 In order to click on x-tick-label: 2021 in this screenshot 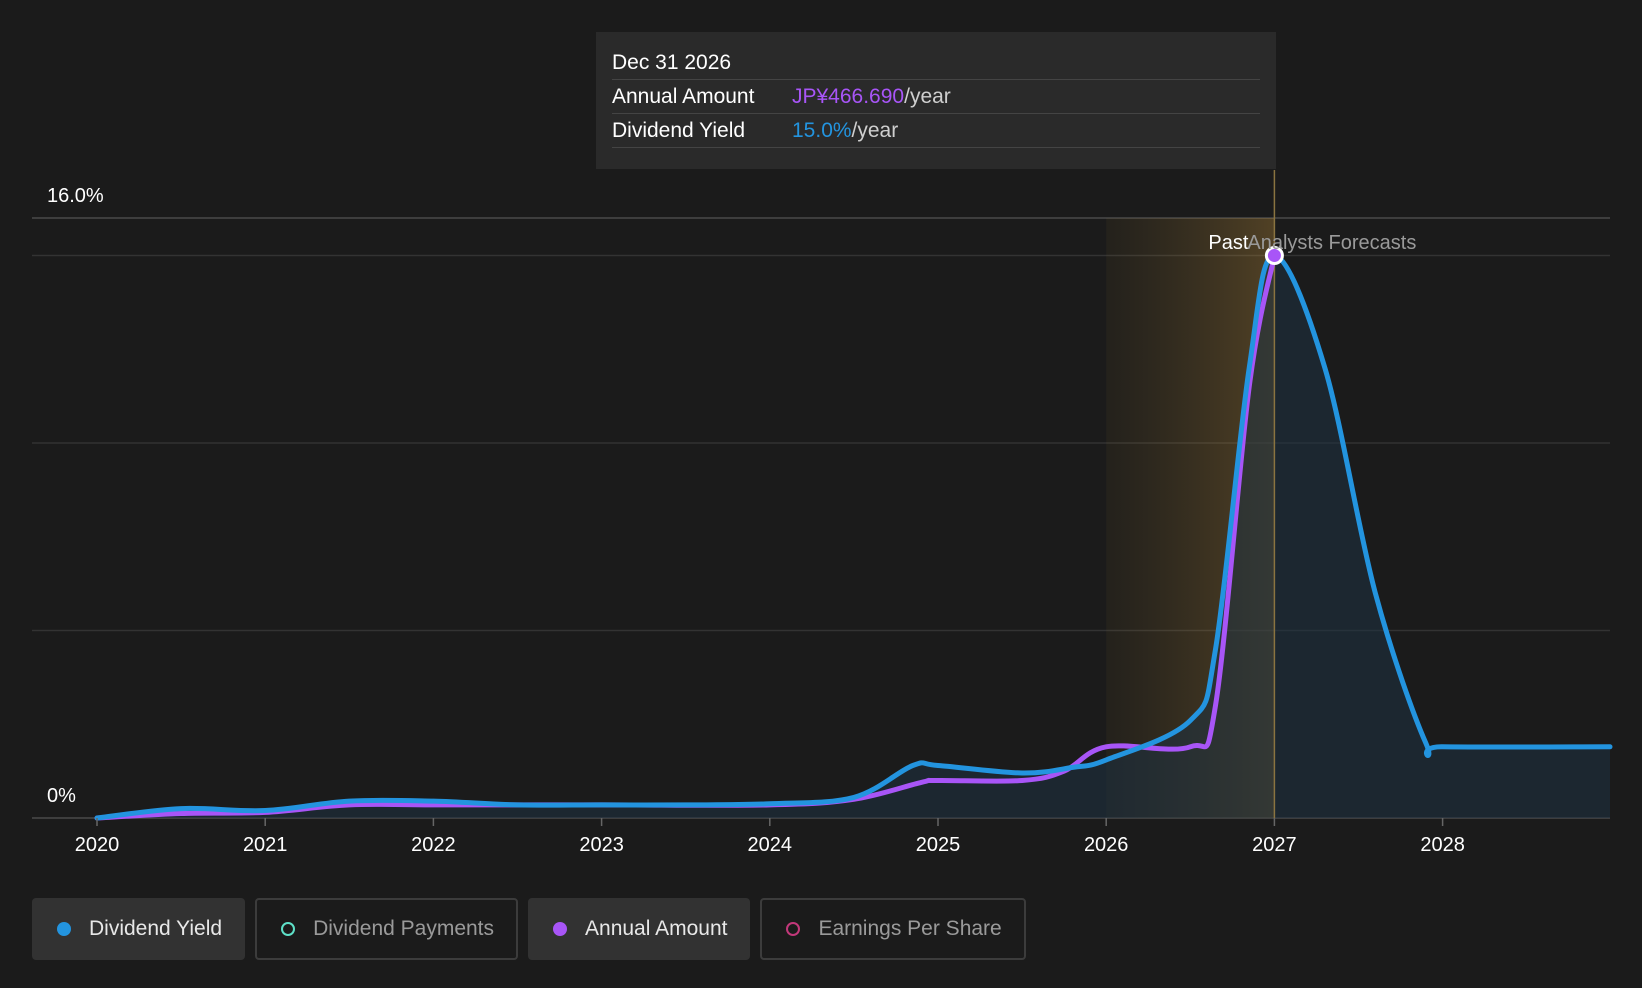, I will do `click(265, 845)`.